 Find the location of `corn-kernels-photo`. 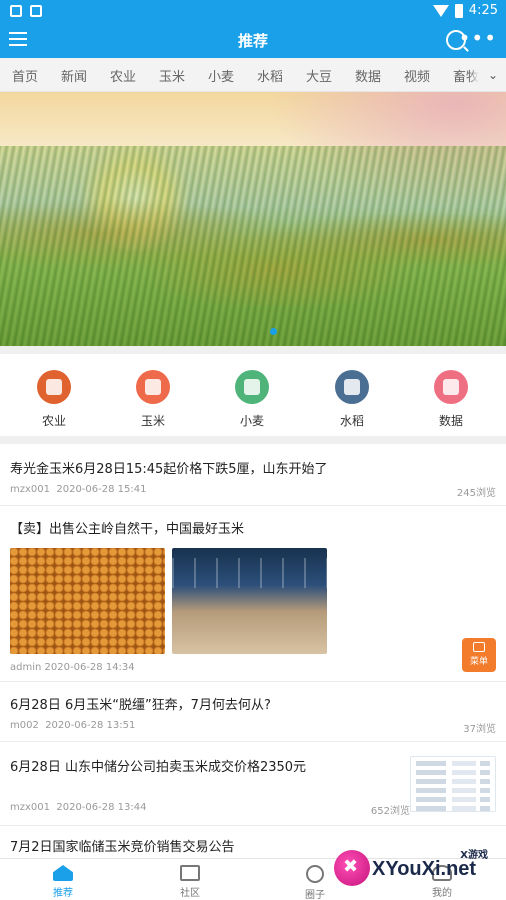

corn-kernels-photo is located at coordinates (87, 601).